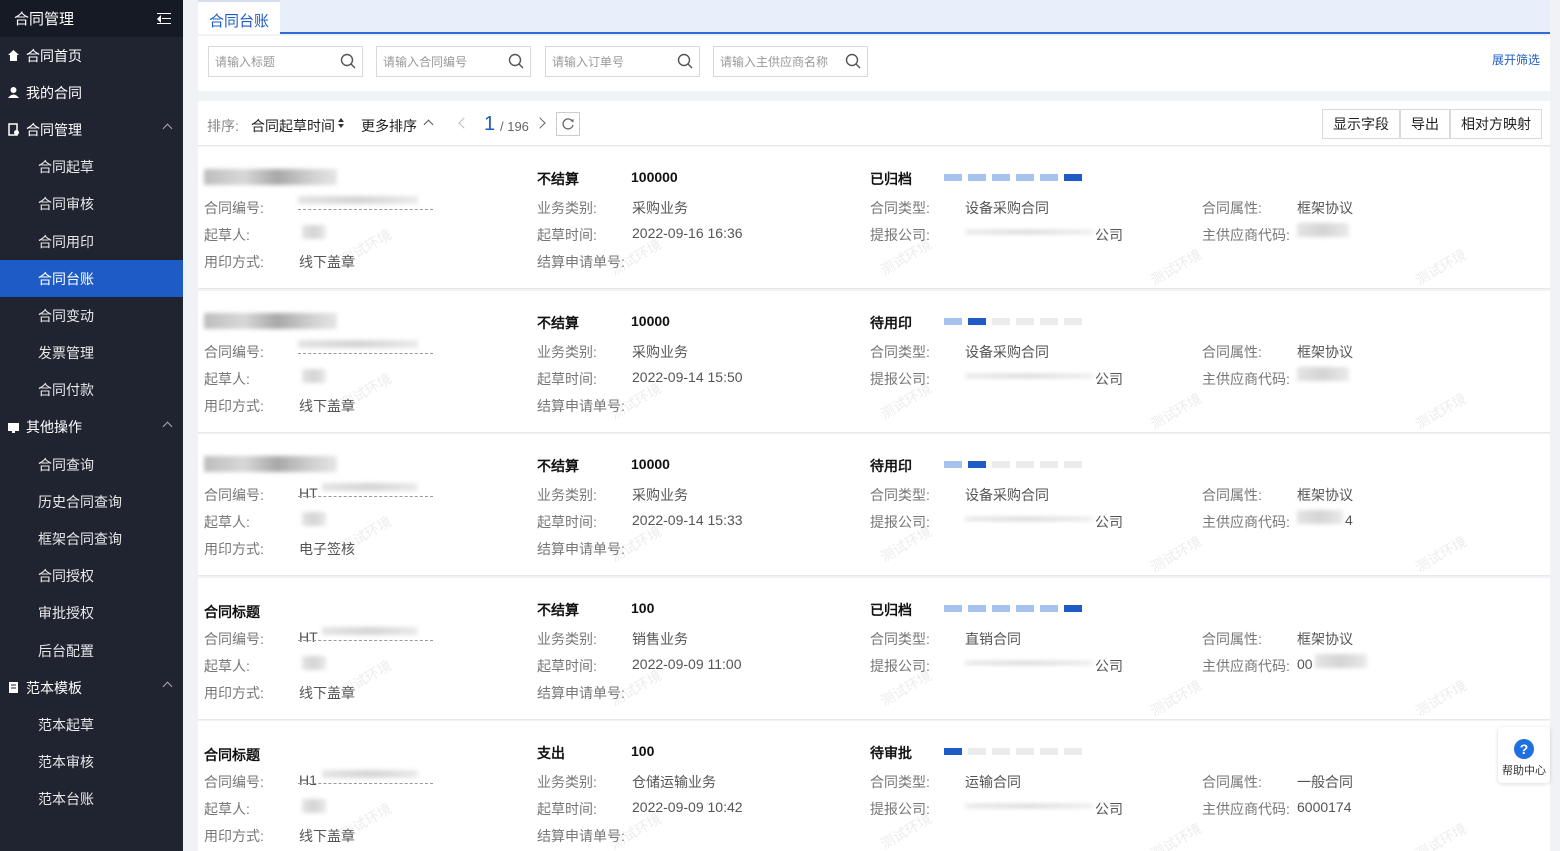 Image resolution: width=1560 pixels, height=851 pixels. Describe the element at coordinates (1496, 124) in the screenshot. I see `counterparty-mapping-button: 相对方映射` at that location.